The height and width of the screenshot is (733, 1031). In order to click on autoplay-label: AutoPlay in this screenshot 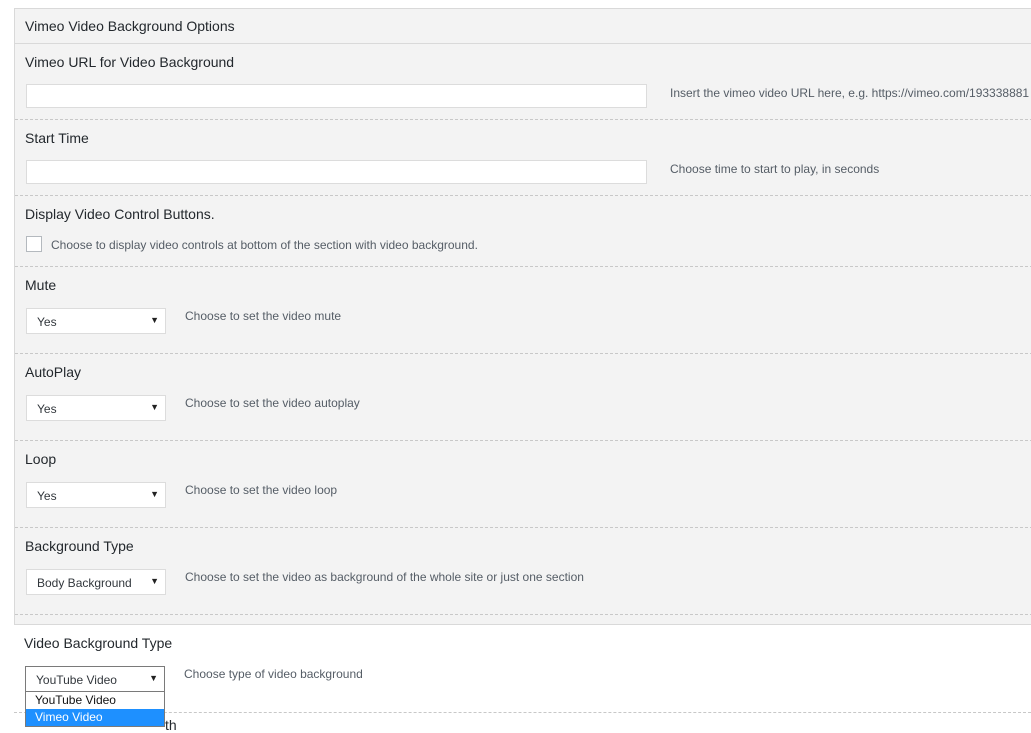, I will do `click(53, 372)`.